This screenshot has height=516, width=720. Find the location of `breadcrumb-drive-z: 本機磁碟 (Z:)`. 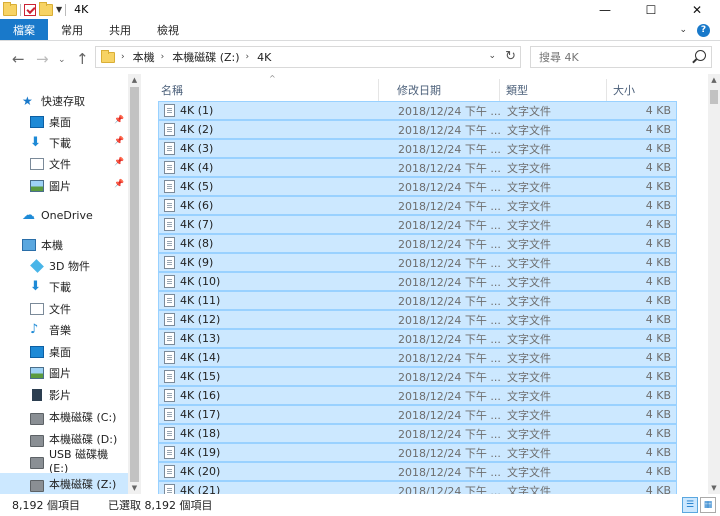

breadcrumb-drive-z: 本機磁碟 (Z:) is located at coordinates (205, 57).